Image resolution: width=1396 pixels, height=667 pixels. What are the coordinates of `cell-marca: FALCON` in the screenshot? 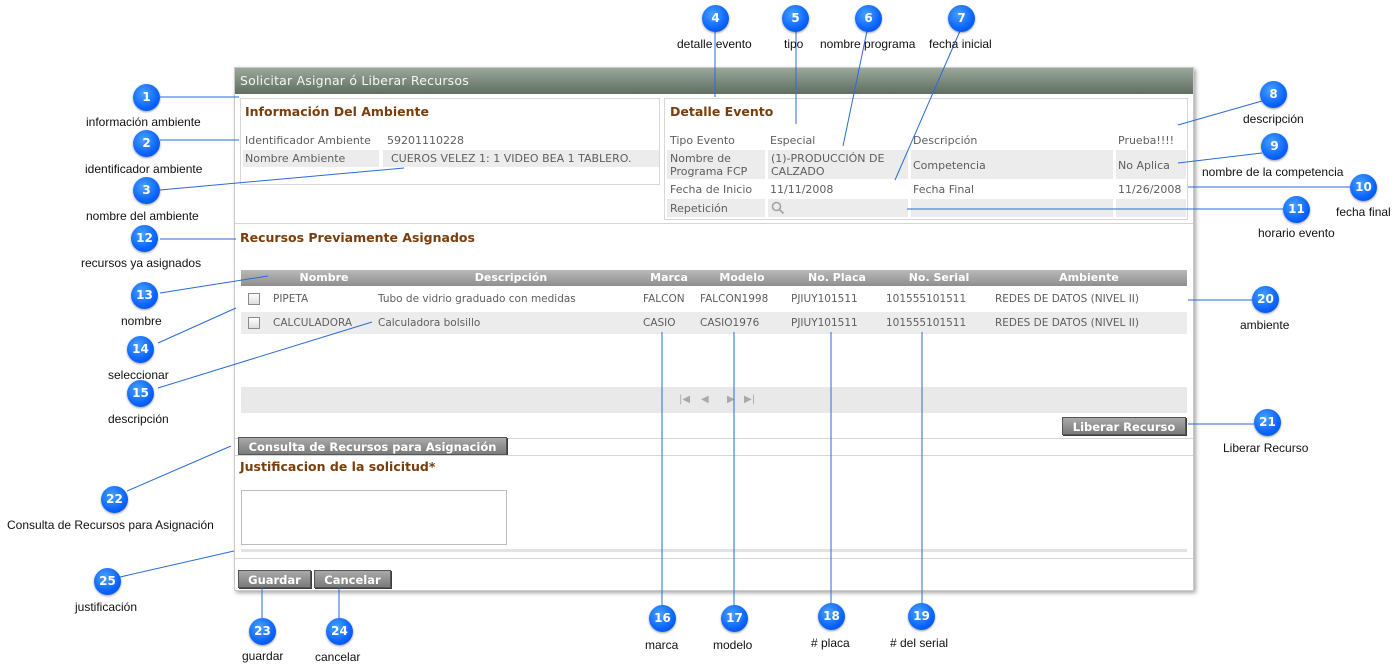 It's located at (664, 299).